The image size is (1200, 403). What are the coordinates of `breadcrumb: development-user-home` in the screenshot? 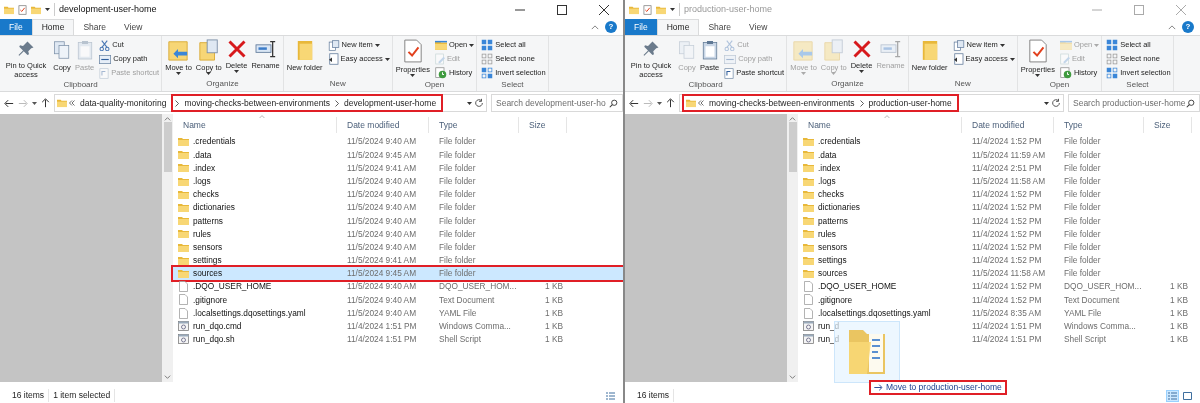 It's located at (390, 103).